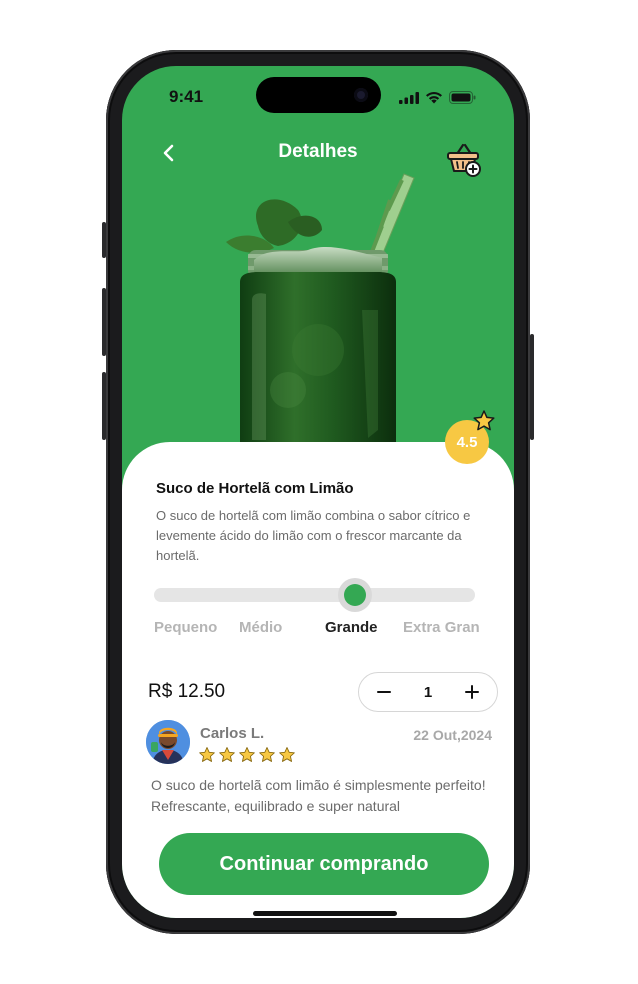  What do you see at coordinates (232, 733) in the screenshot?
I see `reviewer-name: Carlos L.` at bounding box center [232, 733].